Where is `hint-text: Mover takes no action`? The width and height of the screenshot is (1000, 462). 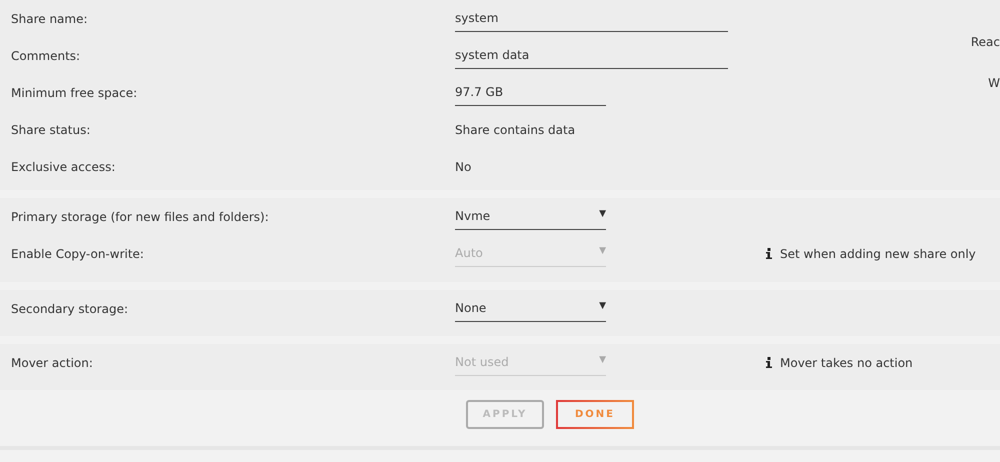 hint-text: Mover takes no action is located at coordinates (846, 363).